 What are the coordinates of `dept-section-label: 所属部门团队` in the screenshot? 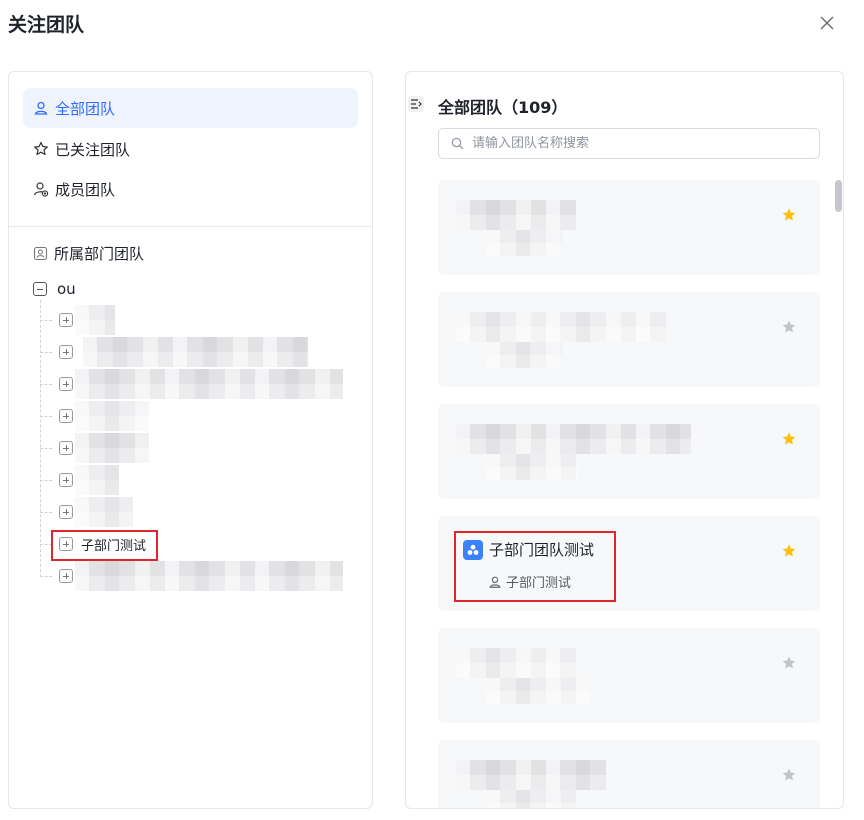 It's located at (99, 254).